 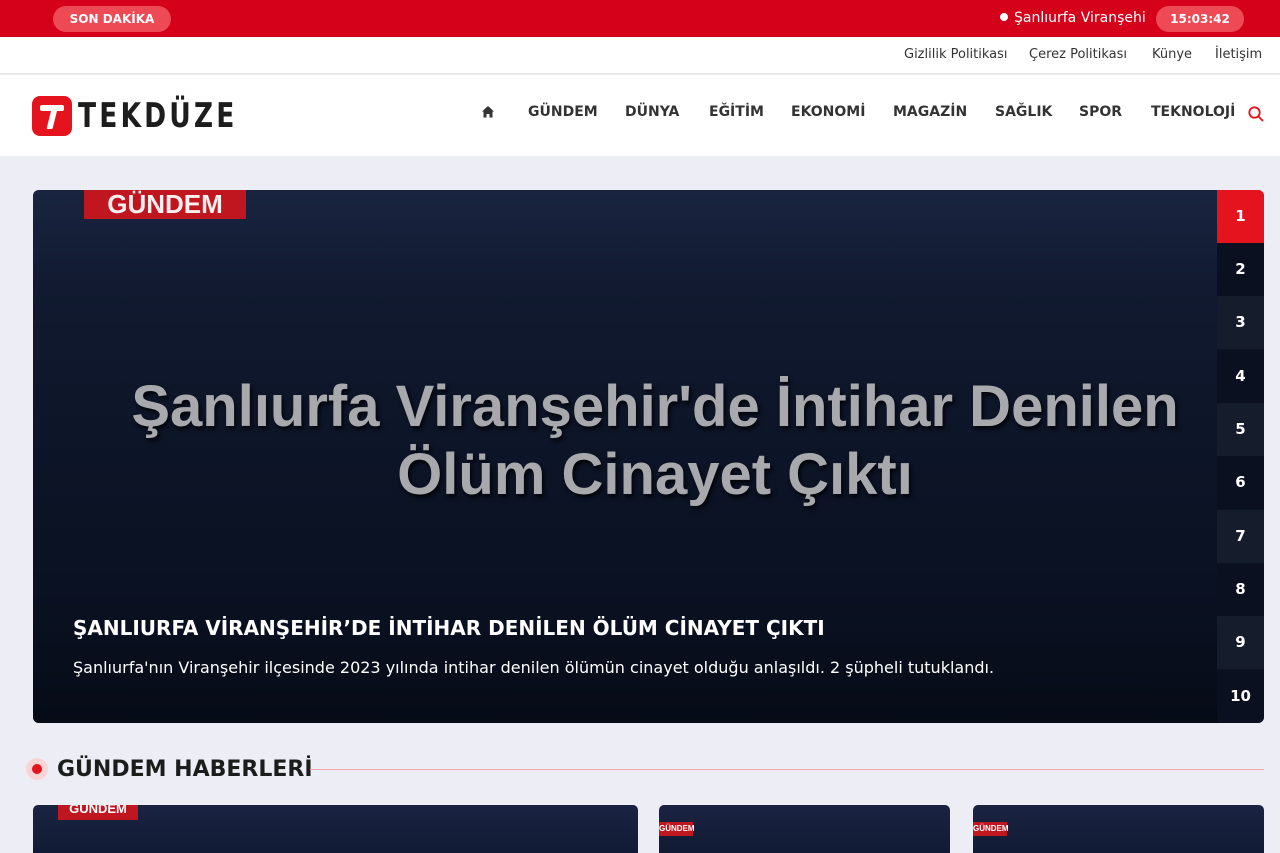 I want to click on logo-text: TEKDÜZE, so click(x=158, y=116).